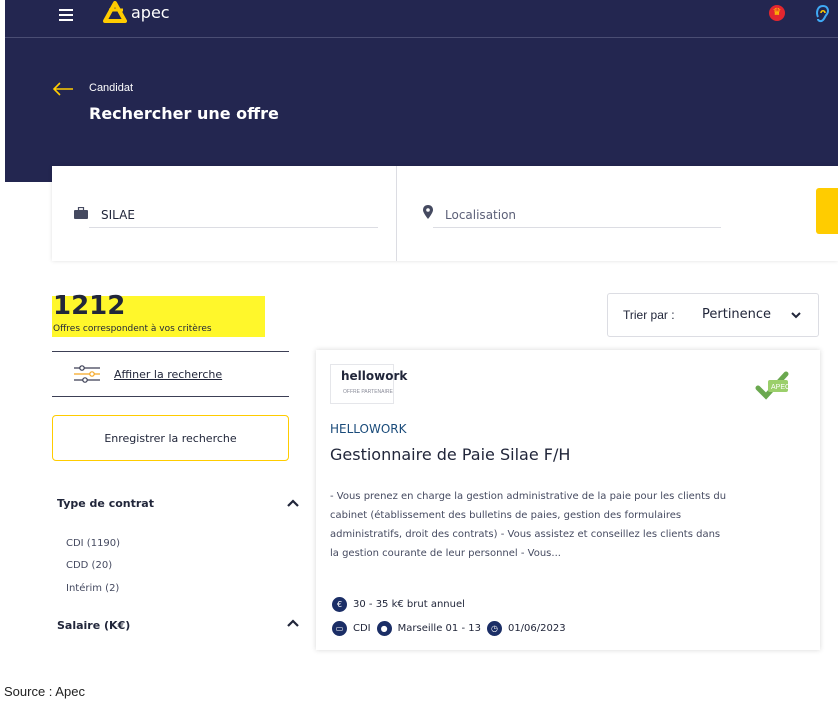 This screenshot has height=707, width=838. Describe the element at coordinates (577, 215) in the screenshot. I see `location-input` at that location.